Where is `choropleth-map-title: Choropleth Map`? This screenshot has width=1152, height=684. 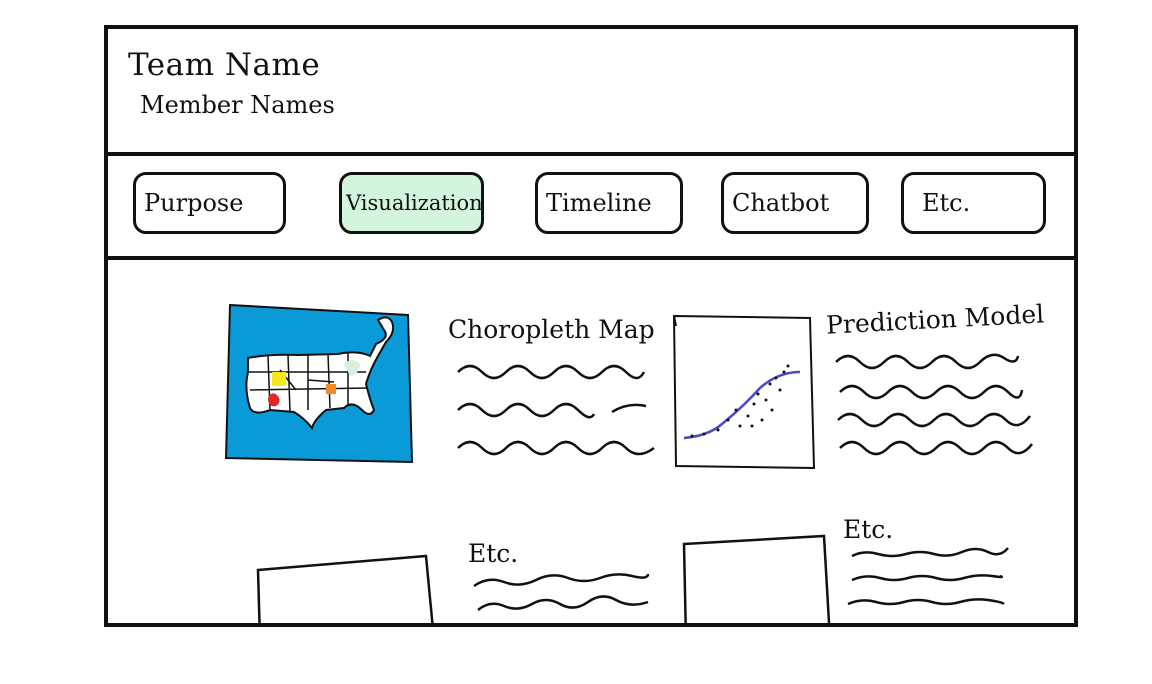
choropleth-map-title: Choropleth Map is located at coordinates (551, 329).